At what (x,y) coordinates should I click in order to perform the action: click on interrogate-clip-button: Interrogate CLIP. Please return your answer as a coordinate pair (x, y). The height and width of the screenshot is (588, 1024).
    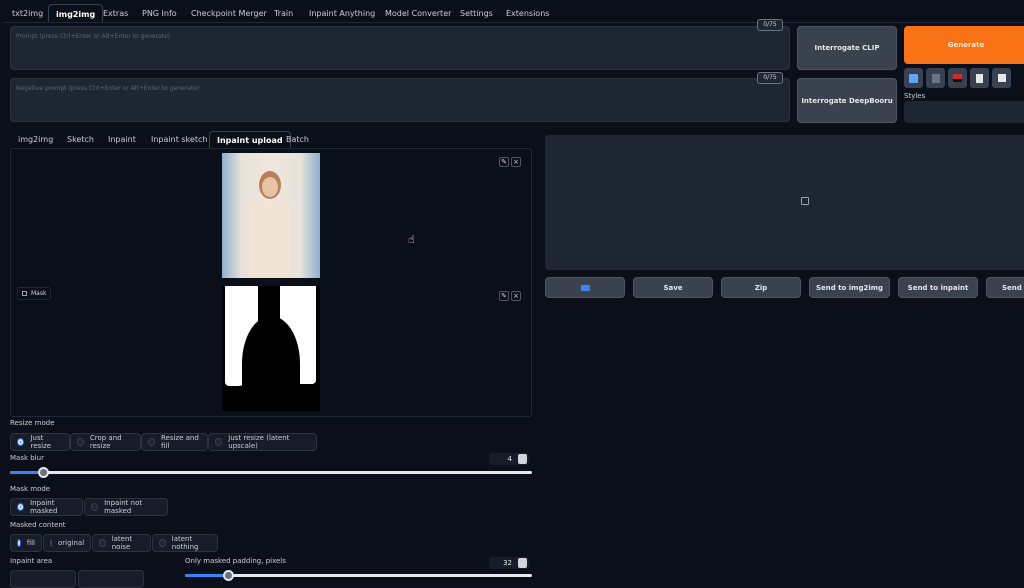
    Looking at the image, I should click on (847, 48).